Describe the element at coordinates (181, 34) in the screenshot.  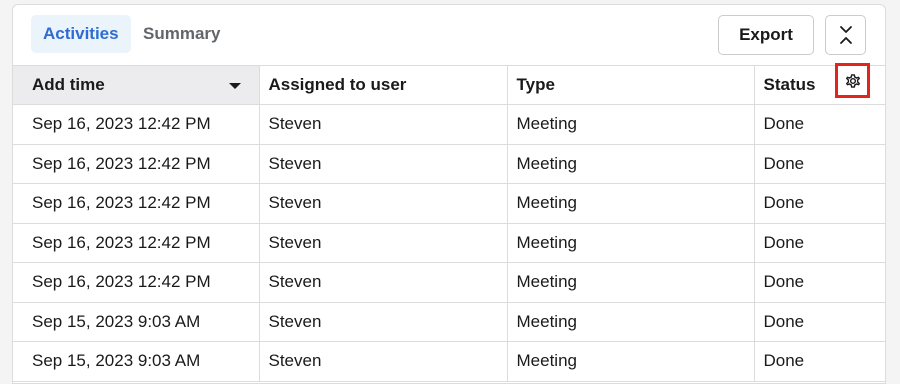
I see `tab-summary: Summary` at that location.